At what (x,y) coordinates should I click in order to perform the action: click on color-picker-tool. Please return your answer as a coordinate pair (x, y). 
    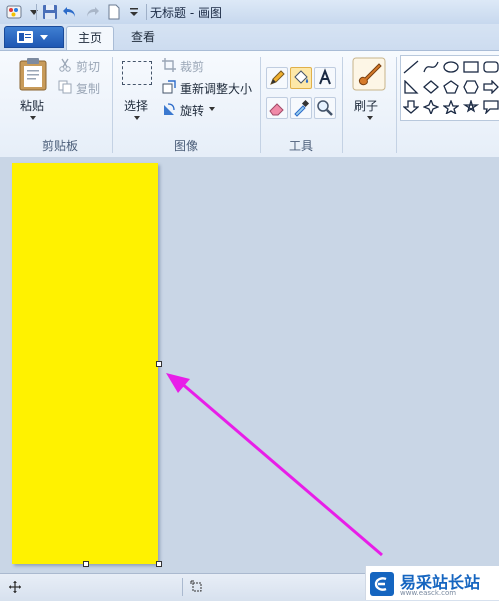
    Looking at the image, I should click on (301, 108).